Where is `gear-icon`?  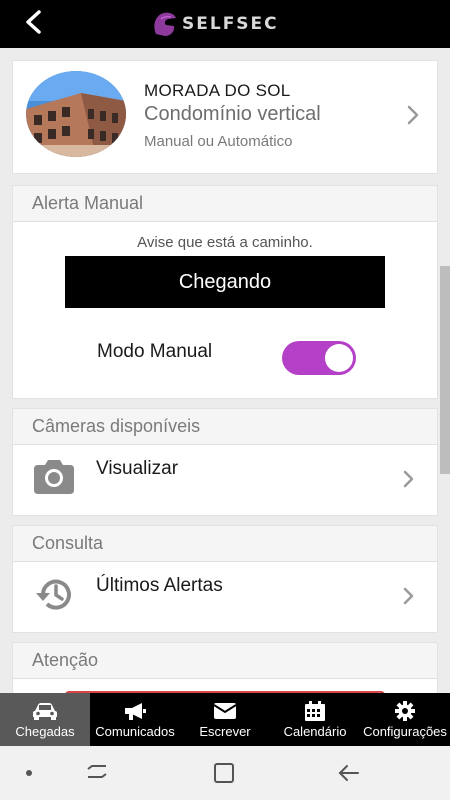
gear-icon is located at coordinates (405, 711).